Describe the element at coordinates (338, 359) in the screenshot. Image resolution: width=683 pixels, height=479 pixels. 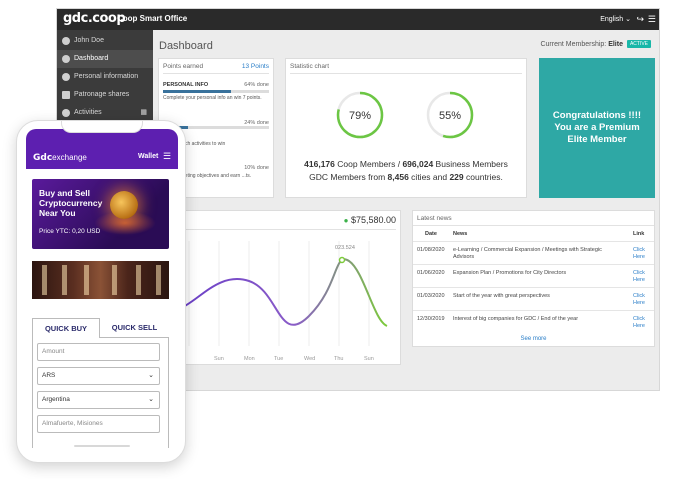
I see `x-tick-label: Thu` at that location.